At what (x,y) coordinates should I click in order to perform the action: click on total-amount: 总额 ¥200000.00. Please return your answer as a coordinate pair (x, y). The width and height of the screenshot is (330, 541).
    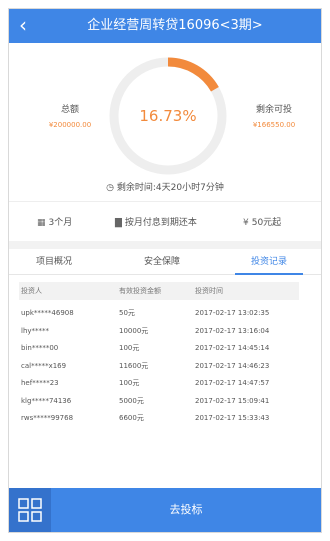
    Looking at the image, I should click on (70, 115).